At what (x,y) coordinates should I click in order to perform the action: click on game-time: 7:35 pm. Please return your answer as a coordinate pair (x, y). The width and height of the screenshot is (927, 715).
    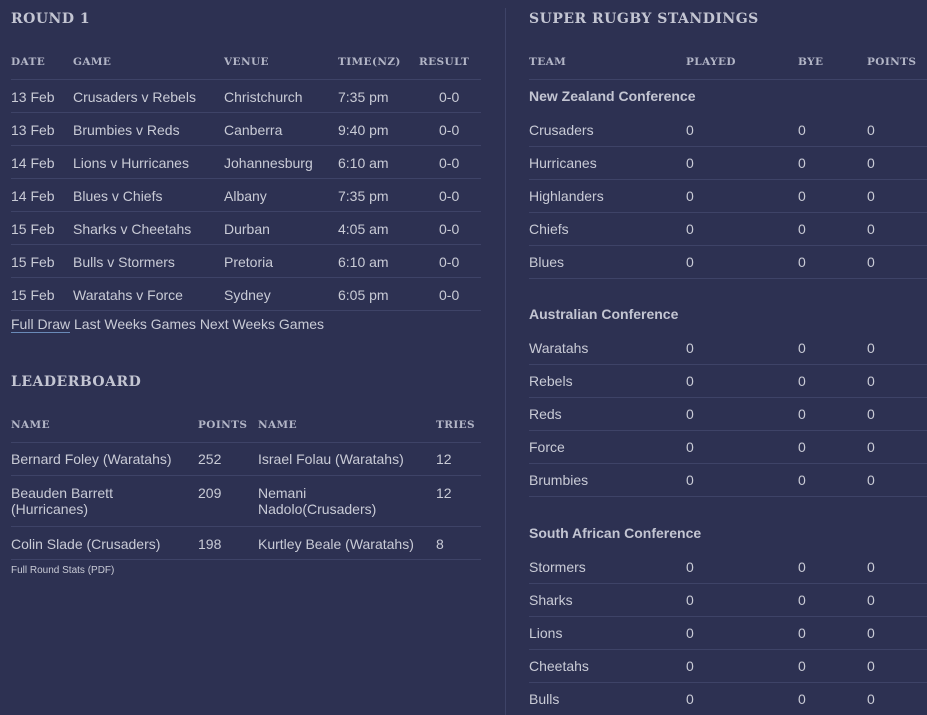
    Looking at the image, I should click on (363, 97).